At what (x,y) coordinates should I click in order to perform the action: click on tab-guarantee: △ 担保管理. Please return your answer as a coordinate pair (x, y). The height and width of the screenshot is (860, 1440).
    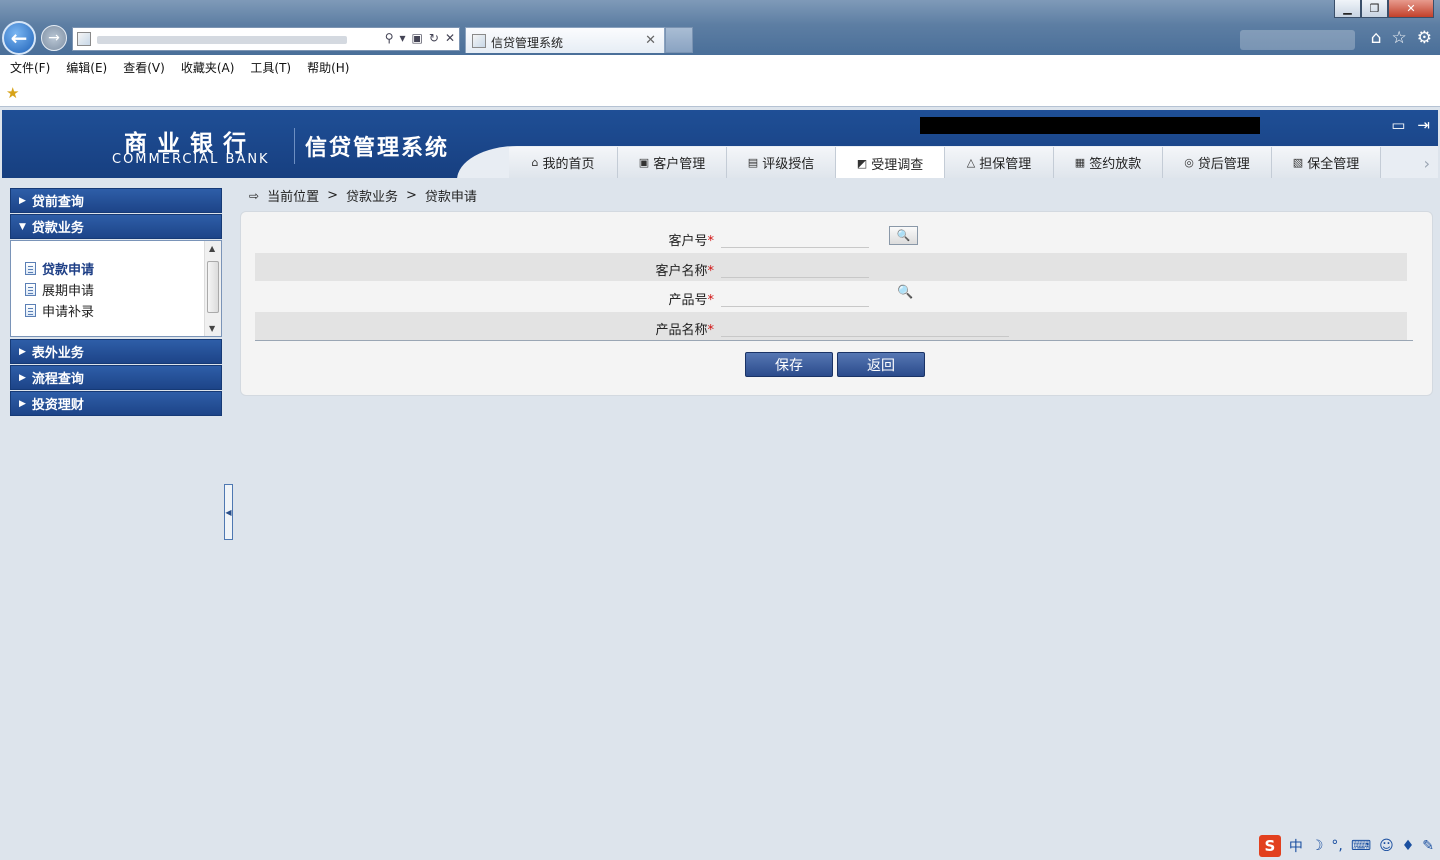
    Looking at the image, I should click on (999, 162).